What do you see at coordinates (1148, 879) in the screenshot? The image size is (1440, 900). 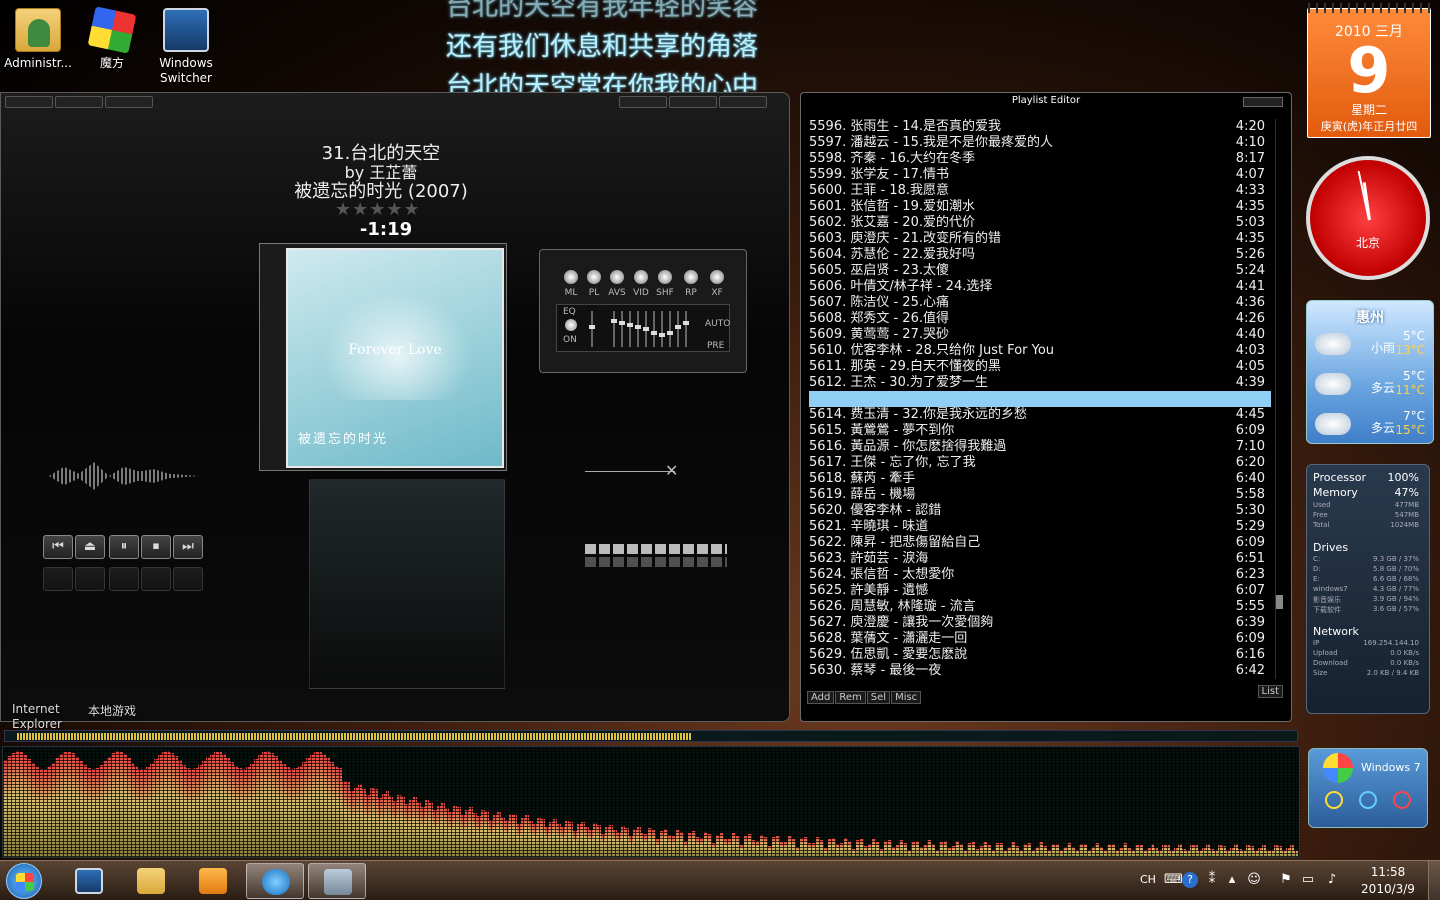 I see `language-indicator: CH` at bounding box center [1148, 879].